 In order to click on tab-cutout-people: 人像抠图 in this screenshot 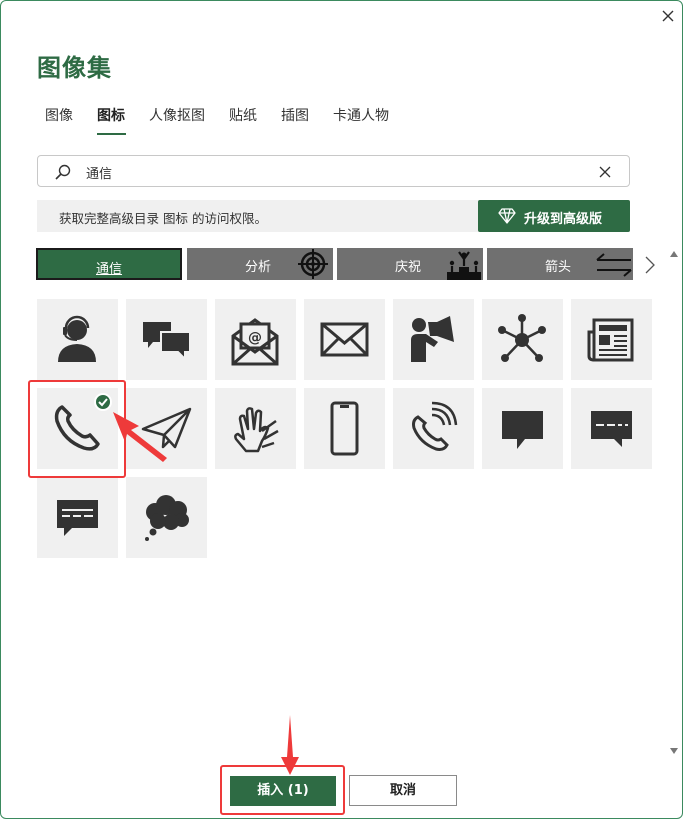, I will do `click(177, 115)`.